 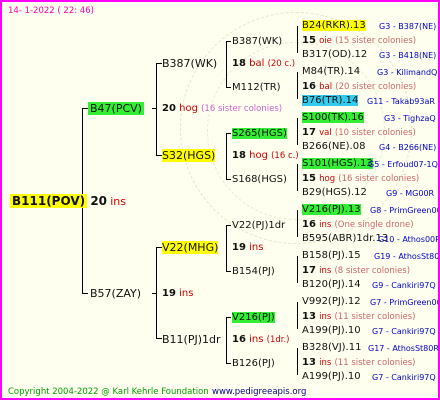 What do you see at coordinates (259, 179) in the screenshot?
I see `gen3-queen: S168(HGS)` at bounding box center [259, 179].